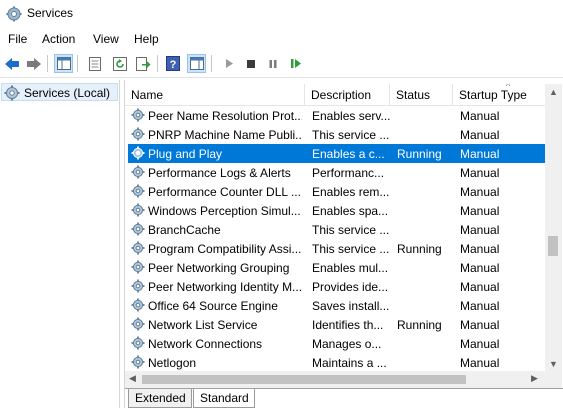  What do you see at coordinates (59, 92) in the screenshot?
I see `tree-item-services-local: Services (Local)` at bounding box center [59, 92].